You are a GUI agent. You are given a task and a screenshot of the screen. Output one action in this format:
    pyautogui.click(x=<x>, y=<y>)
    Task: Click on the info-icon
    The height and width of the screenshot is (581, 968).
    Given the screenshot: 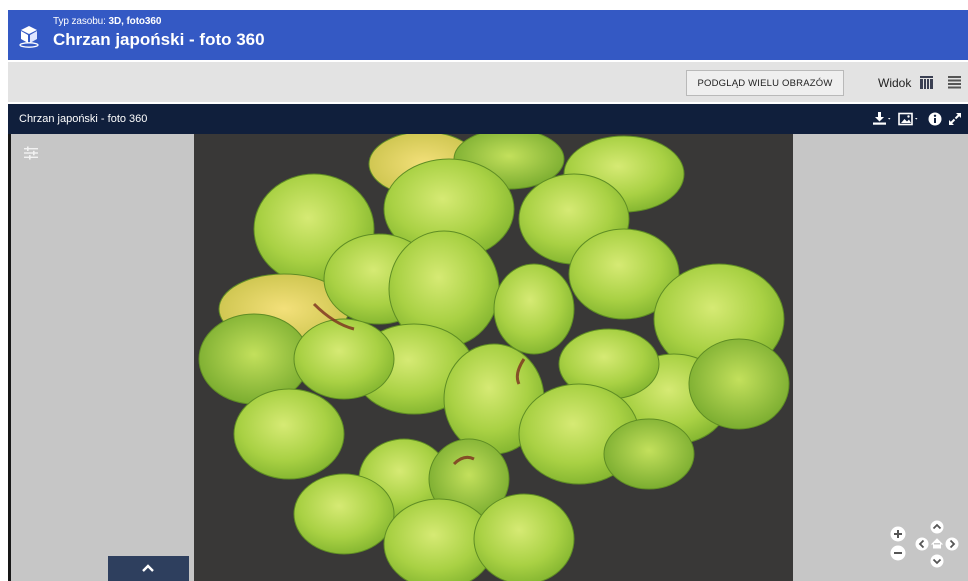 What is the action you would take?
    pyautogui.click(x=935, y=119)
    